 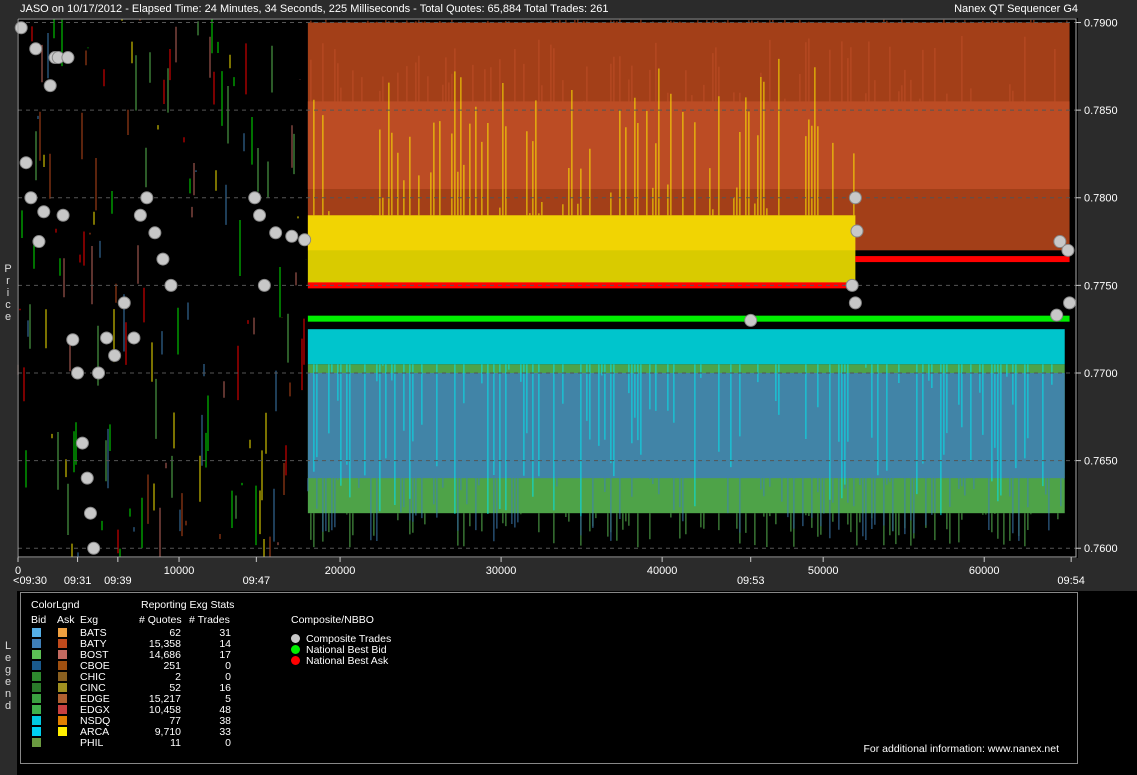 What do you see at coordinates (66, 620) in the screenshot?
I see `legend-ask-header: Ask` at bounding box center [66, 620].